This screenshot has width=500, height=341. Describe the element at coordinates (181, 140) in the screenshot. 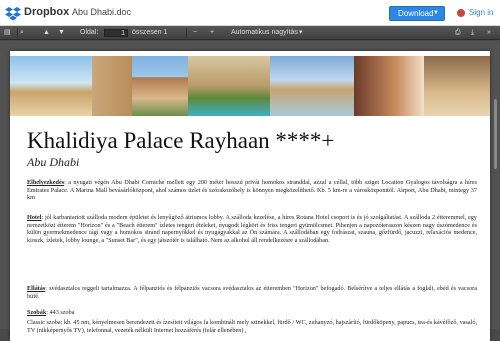

I see `document-title: Khalidiya Palace Rayhaan ****+` at that location.